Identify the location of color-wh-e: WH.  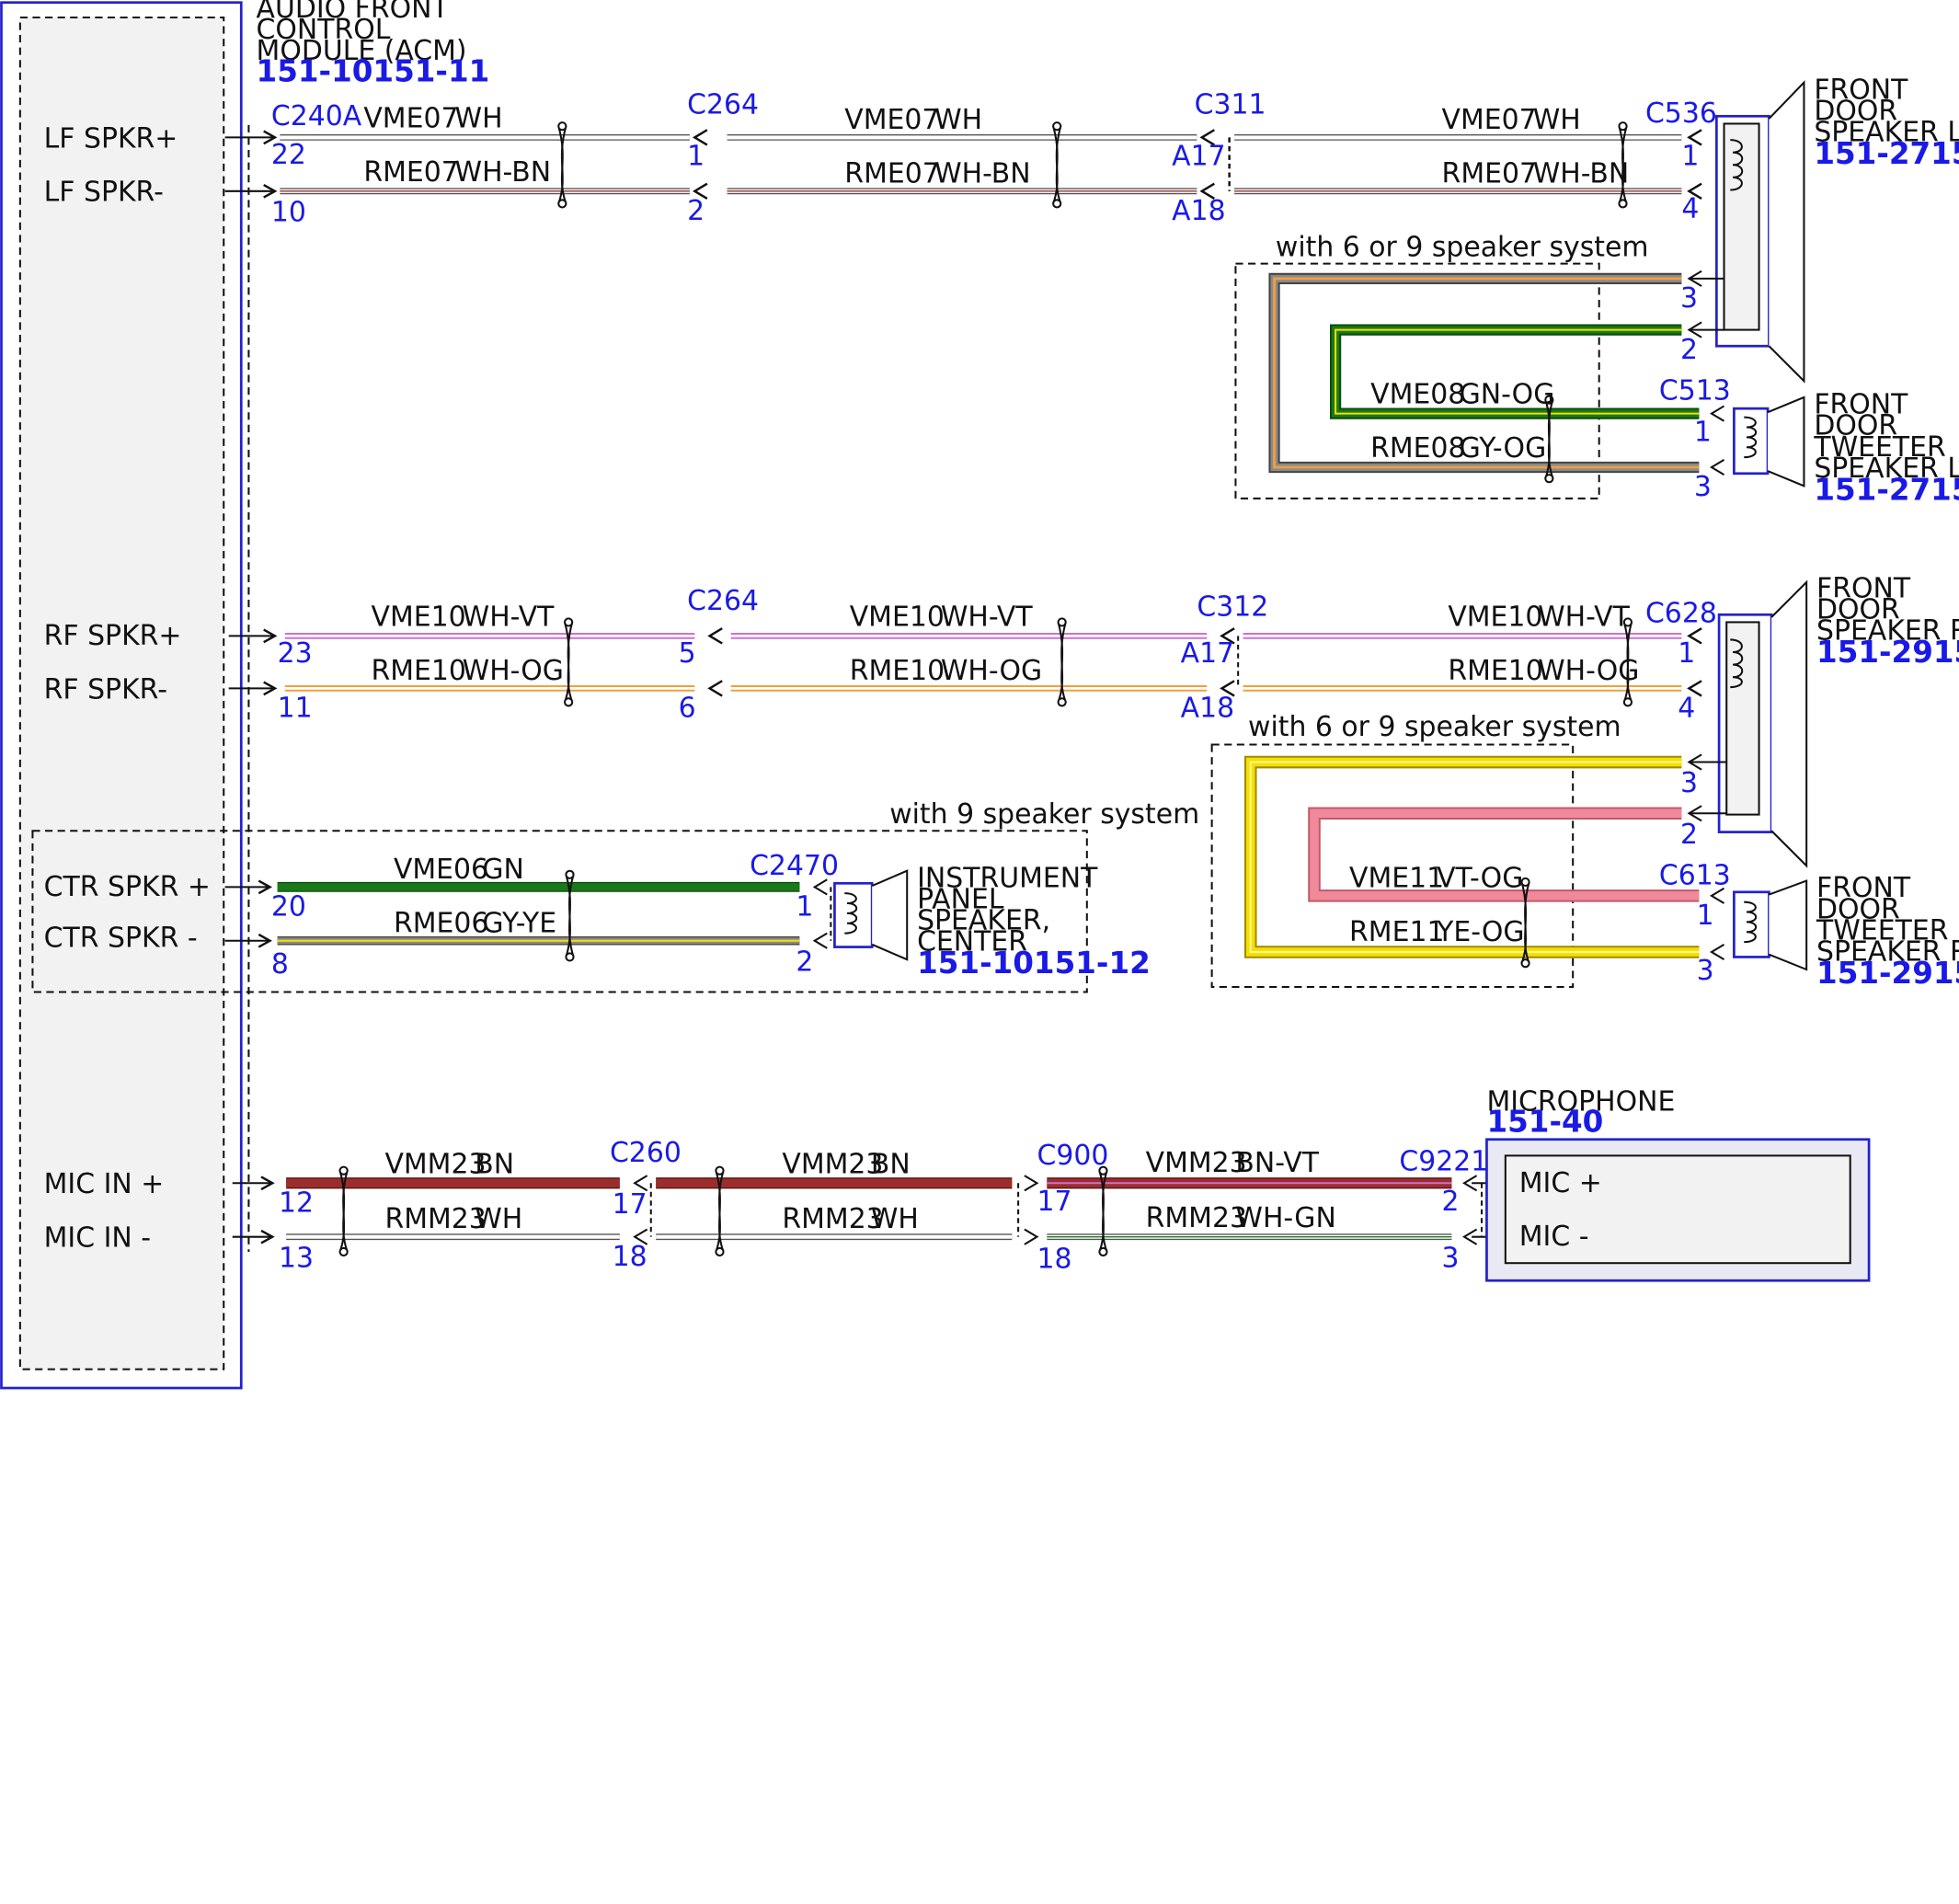
(895, 1219).